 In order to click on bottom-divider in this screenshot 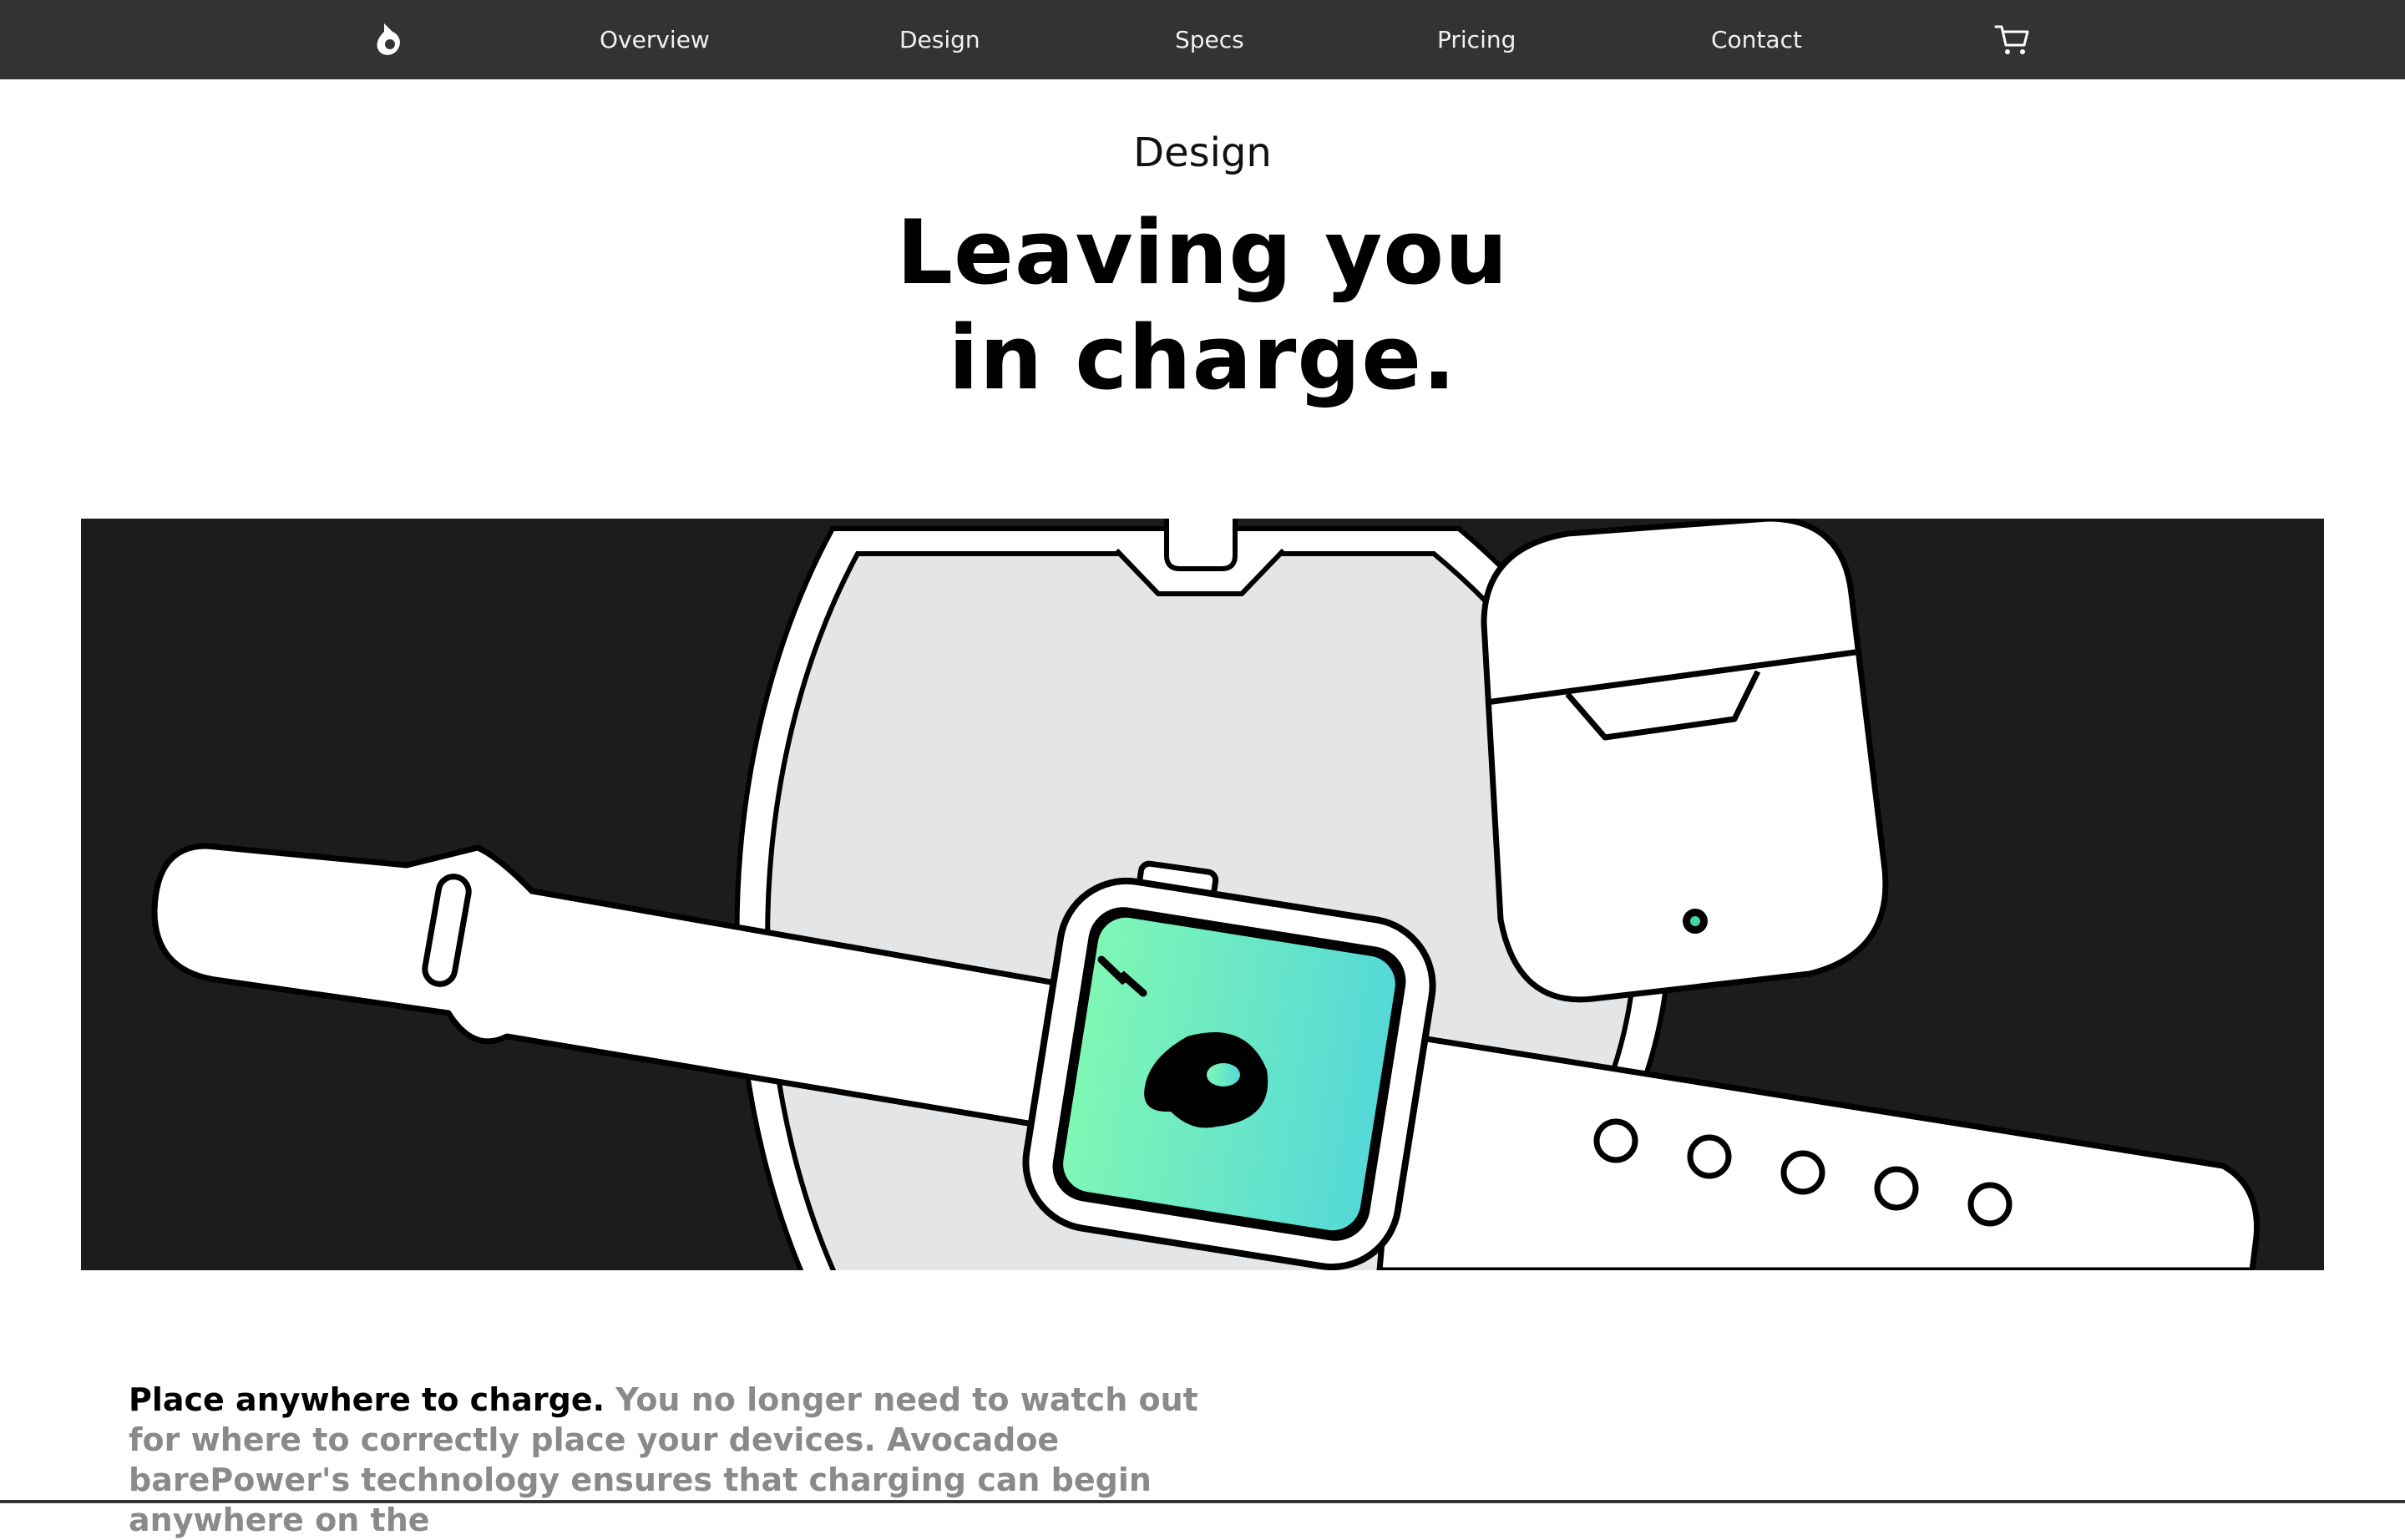, I will do `click(1202, 1502)`.